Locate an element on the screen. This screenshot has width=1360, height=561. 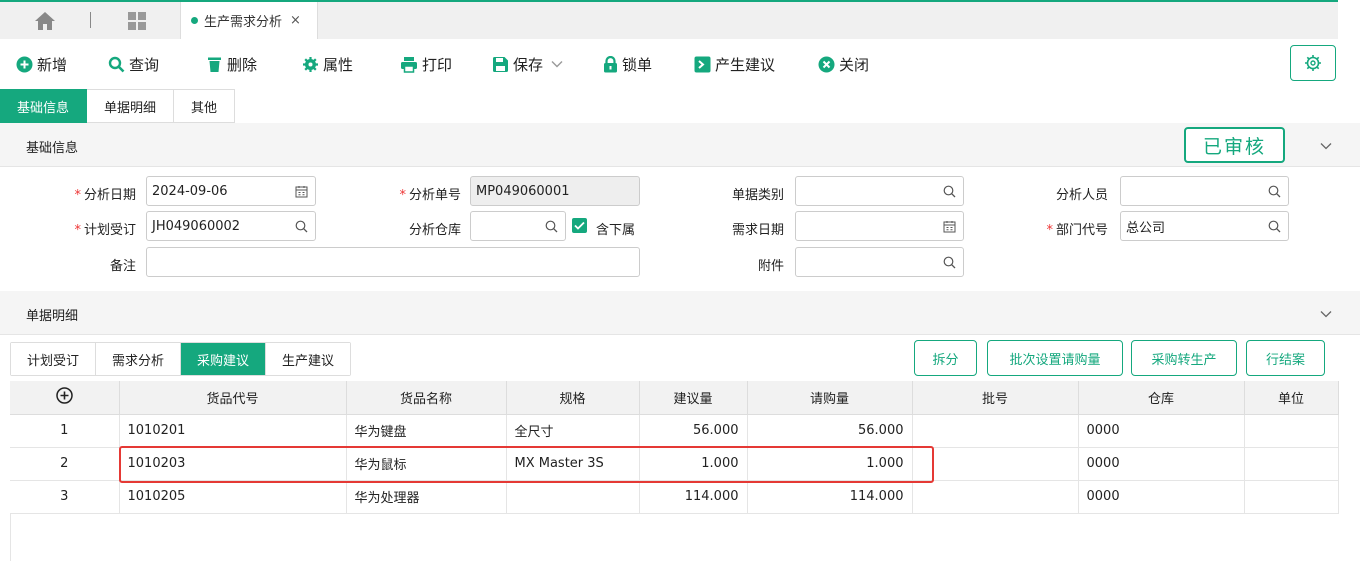
col-warehouse: 仓库 is located at coordinates (1161, 398).